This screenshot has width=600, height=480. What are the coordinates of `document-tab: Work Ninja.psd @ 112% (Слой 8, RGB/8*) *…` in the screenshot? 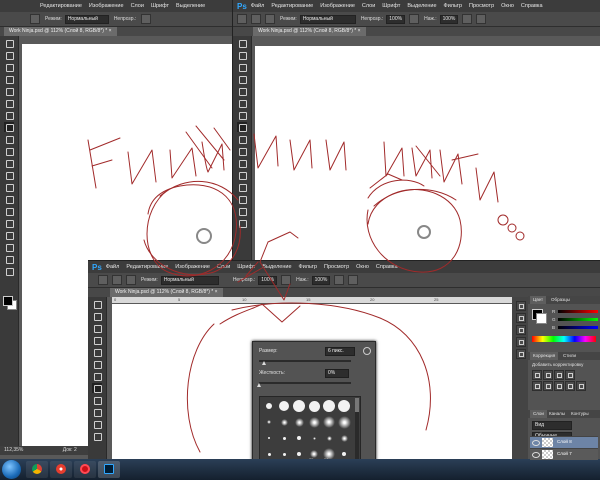 It's located at (60, 31).